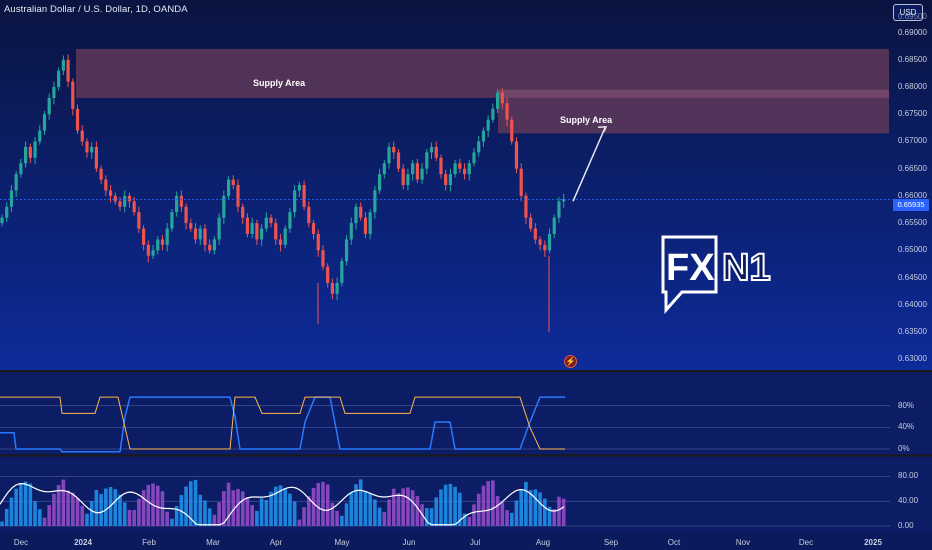  What do you see at coordinates (912, 32) in the screenshot?
I see `price-axis-label: 0.69000` at bounding box center [912, 32].